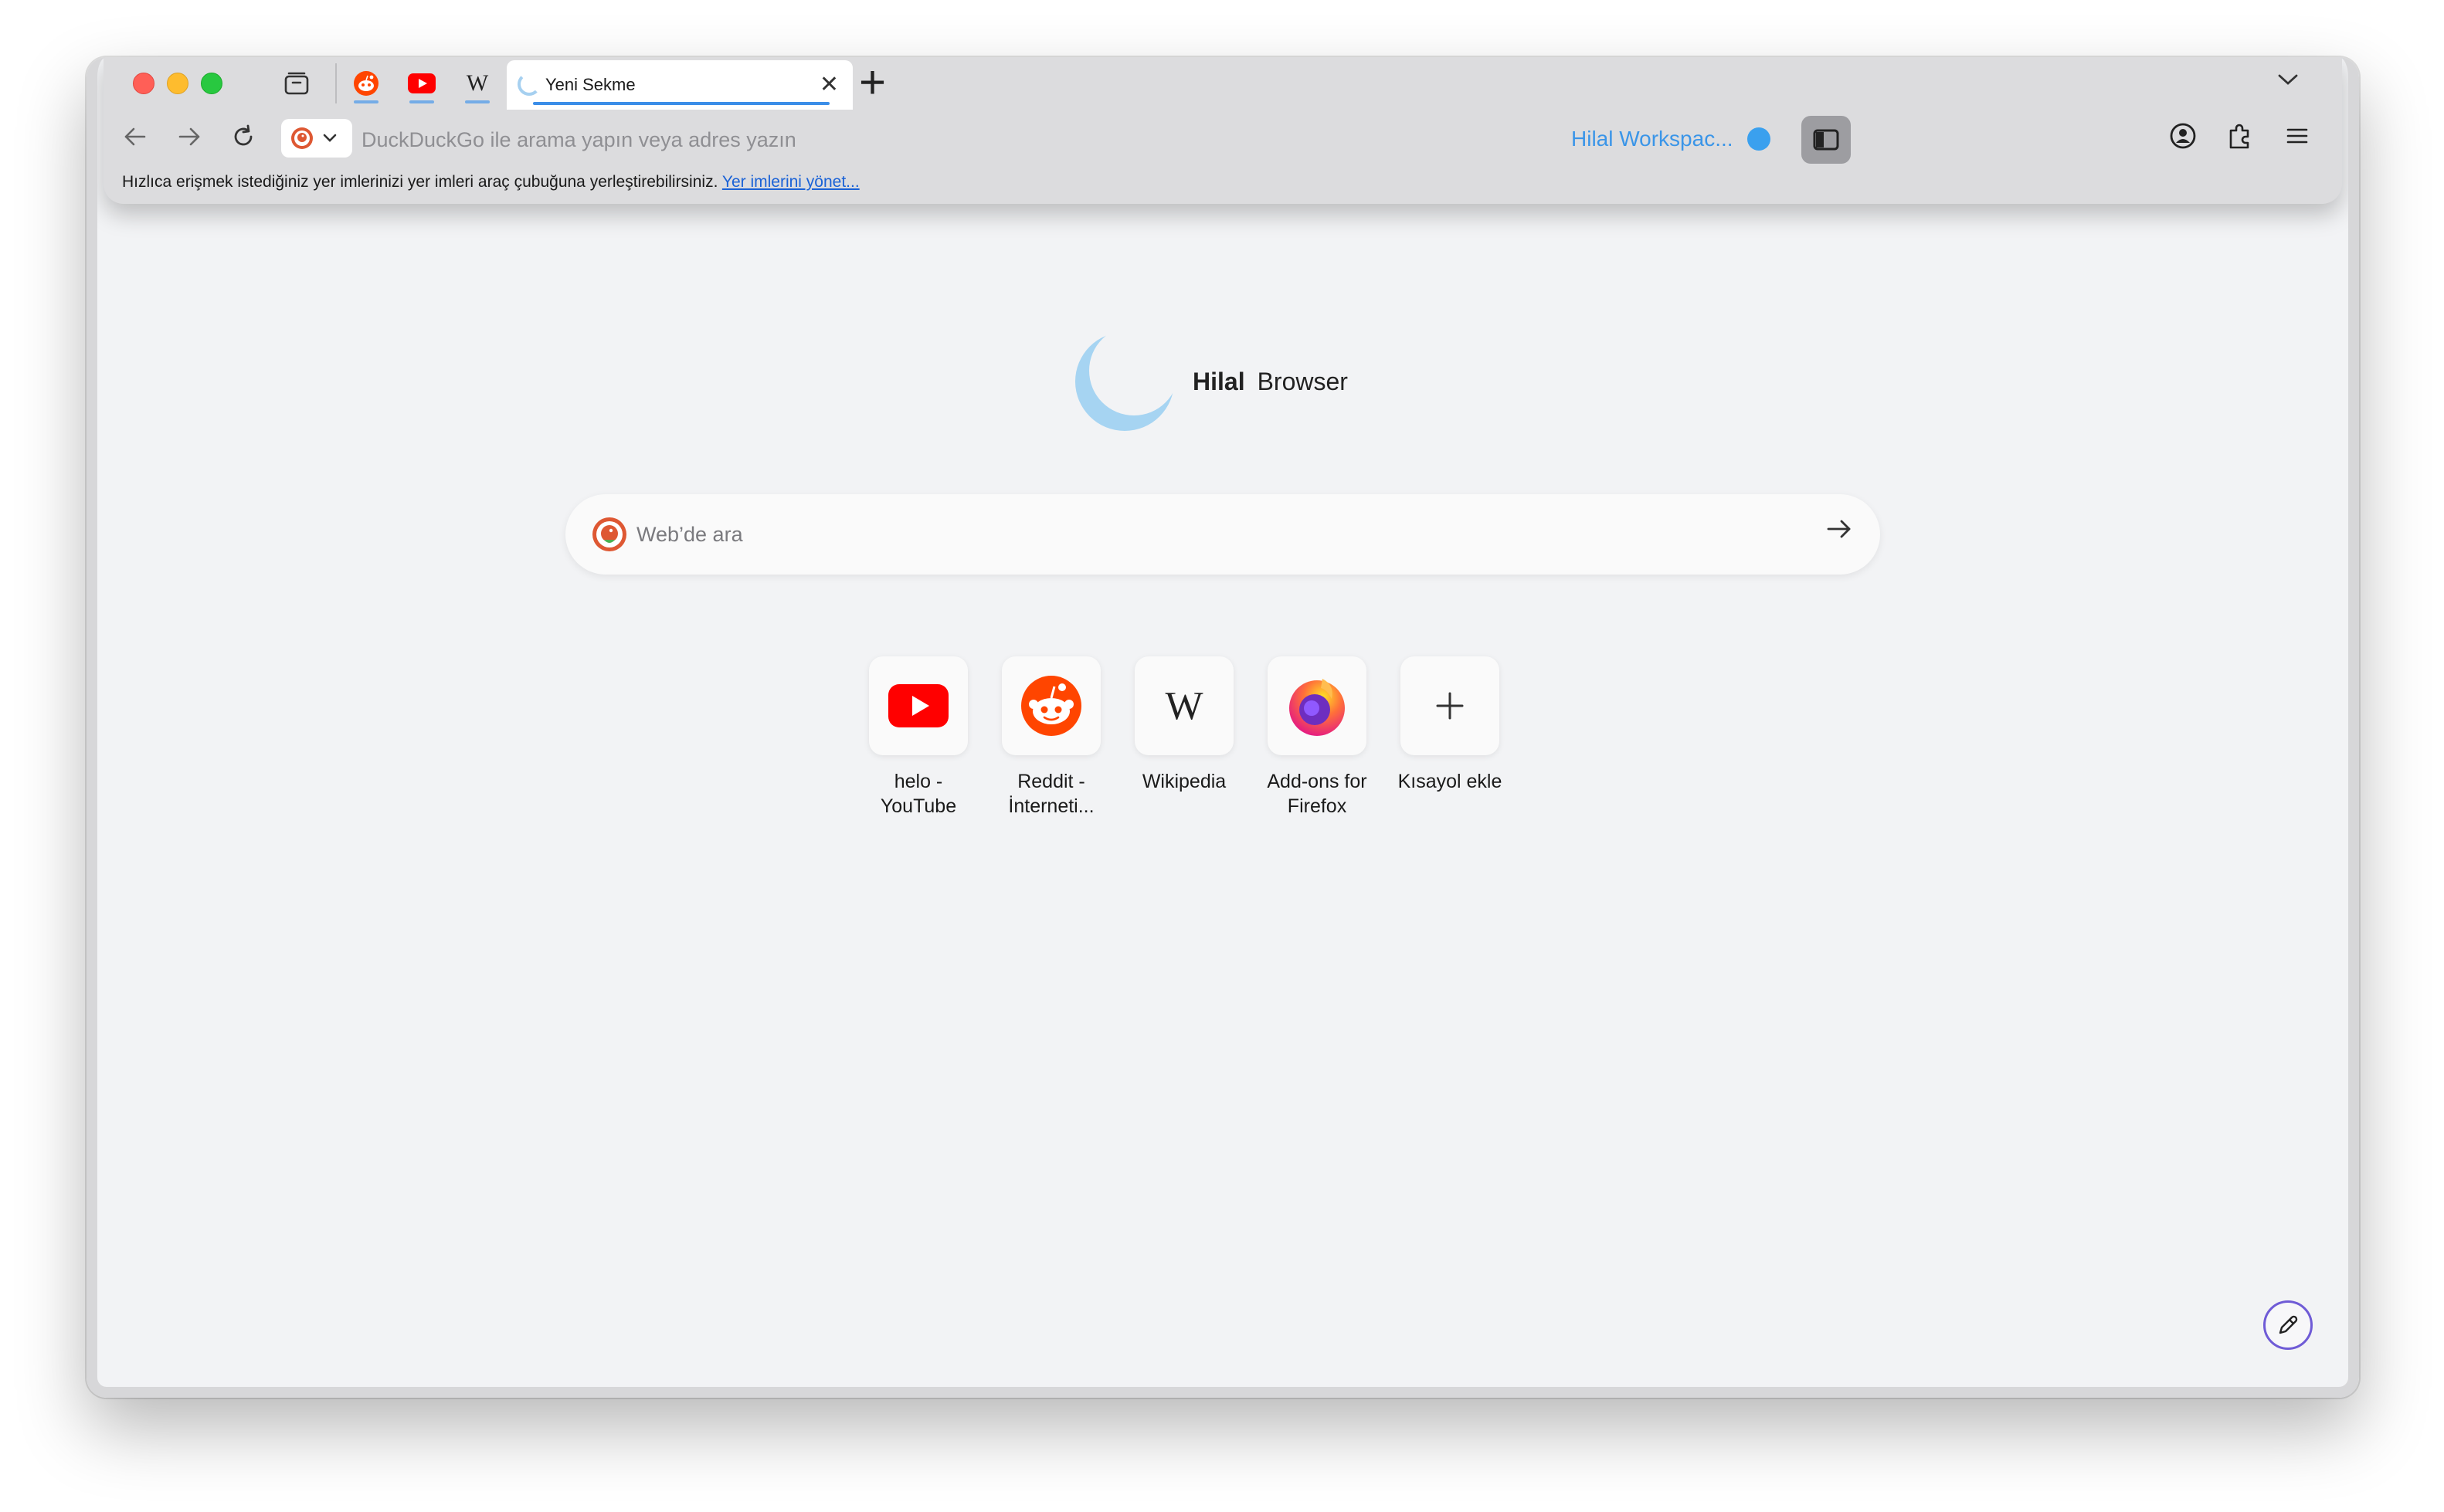 The height and width of the screenshot is (1512, 2444). I want to click on plus-icon, so click(1450, 706).